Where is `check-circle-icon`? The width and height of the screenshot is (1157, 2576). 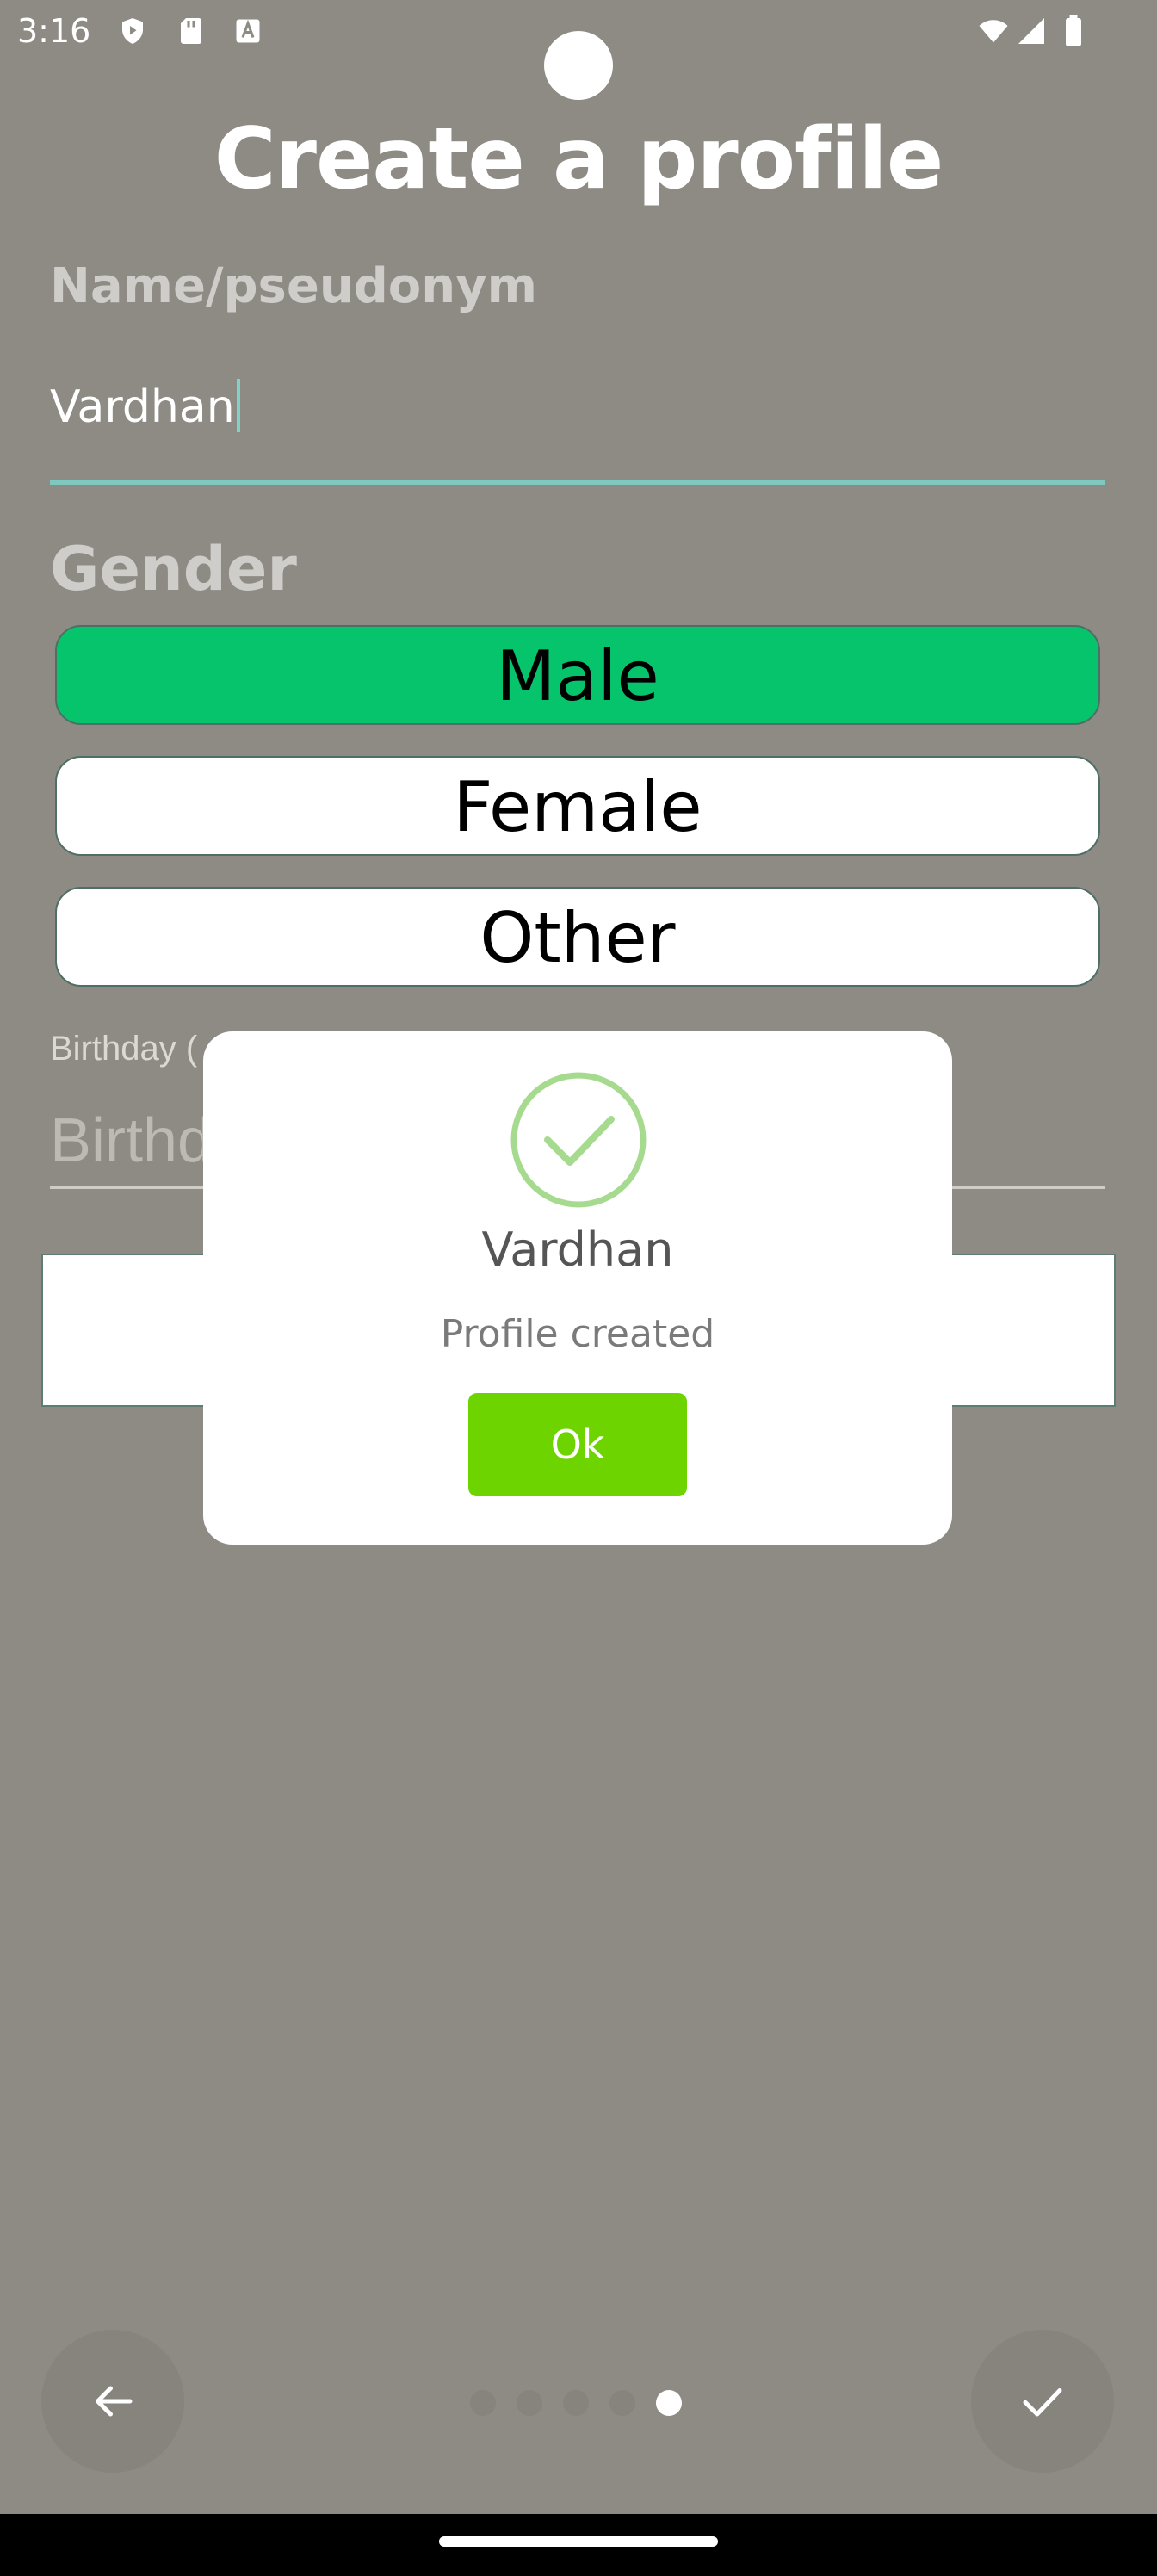 check-circle-icon is located at coordinates (579, 1140).